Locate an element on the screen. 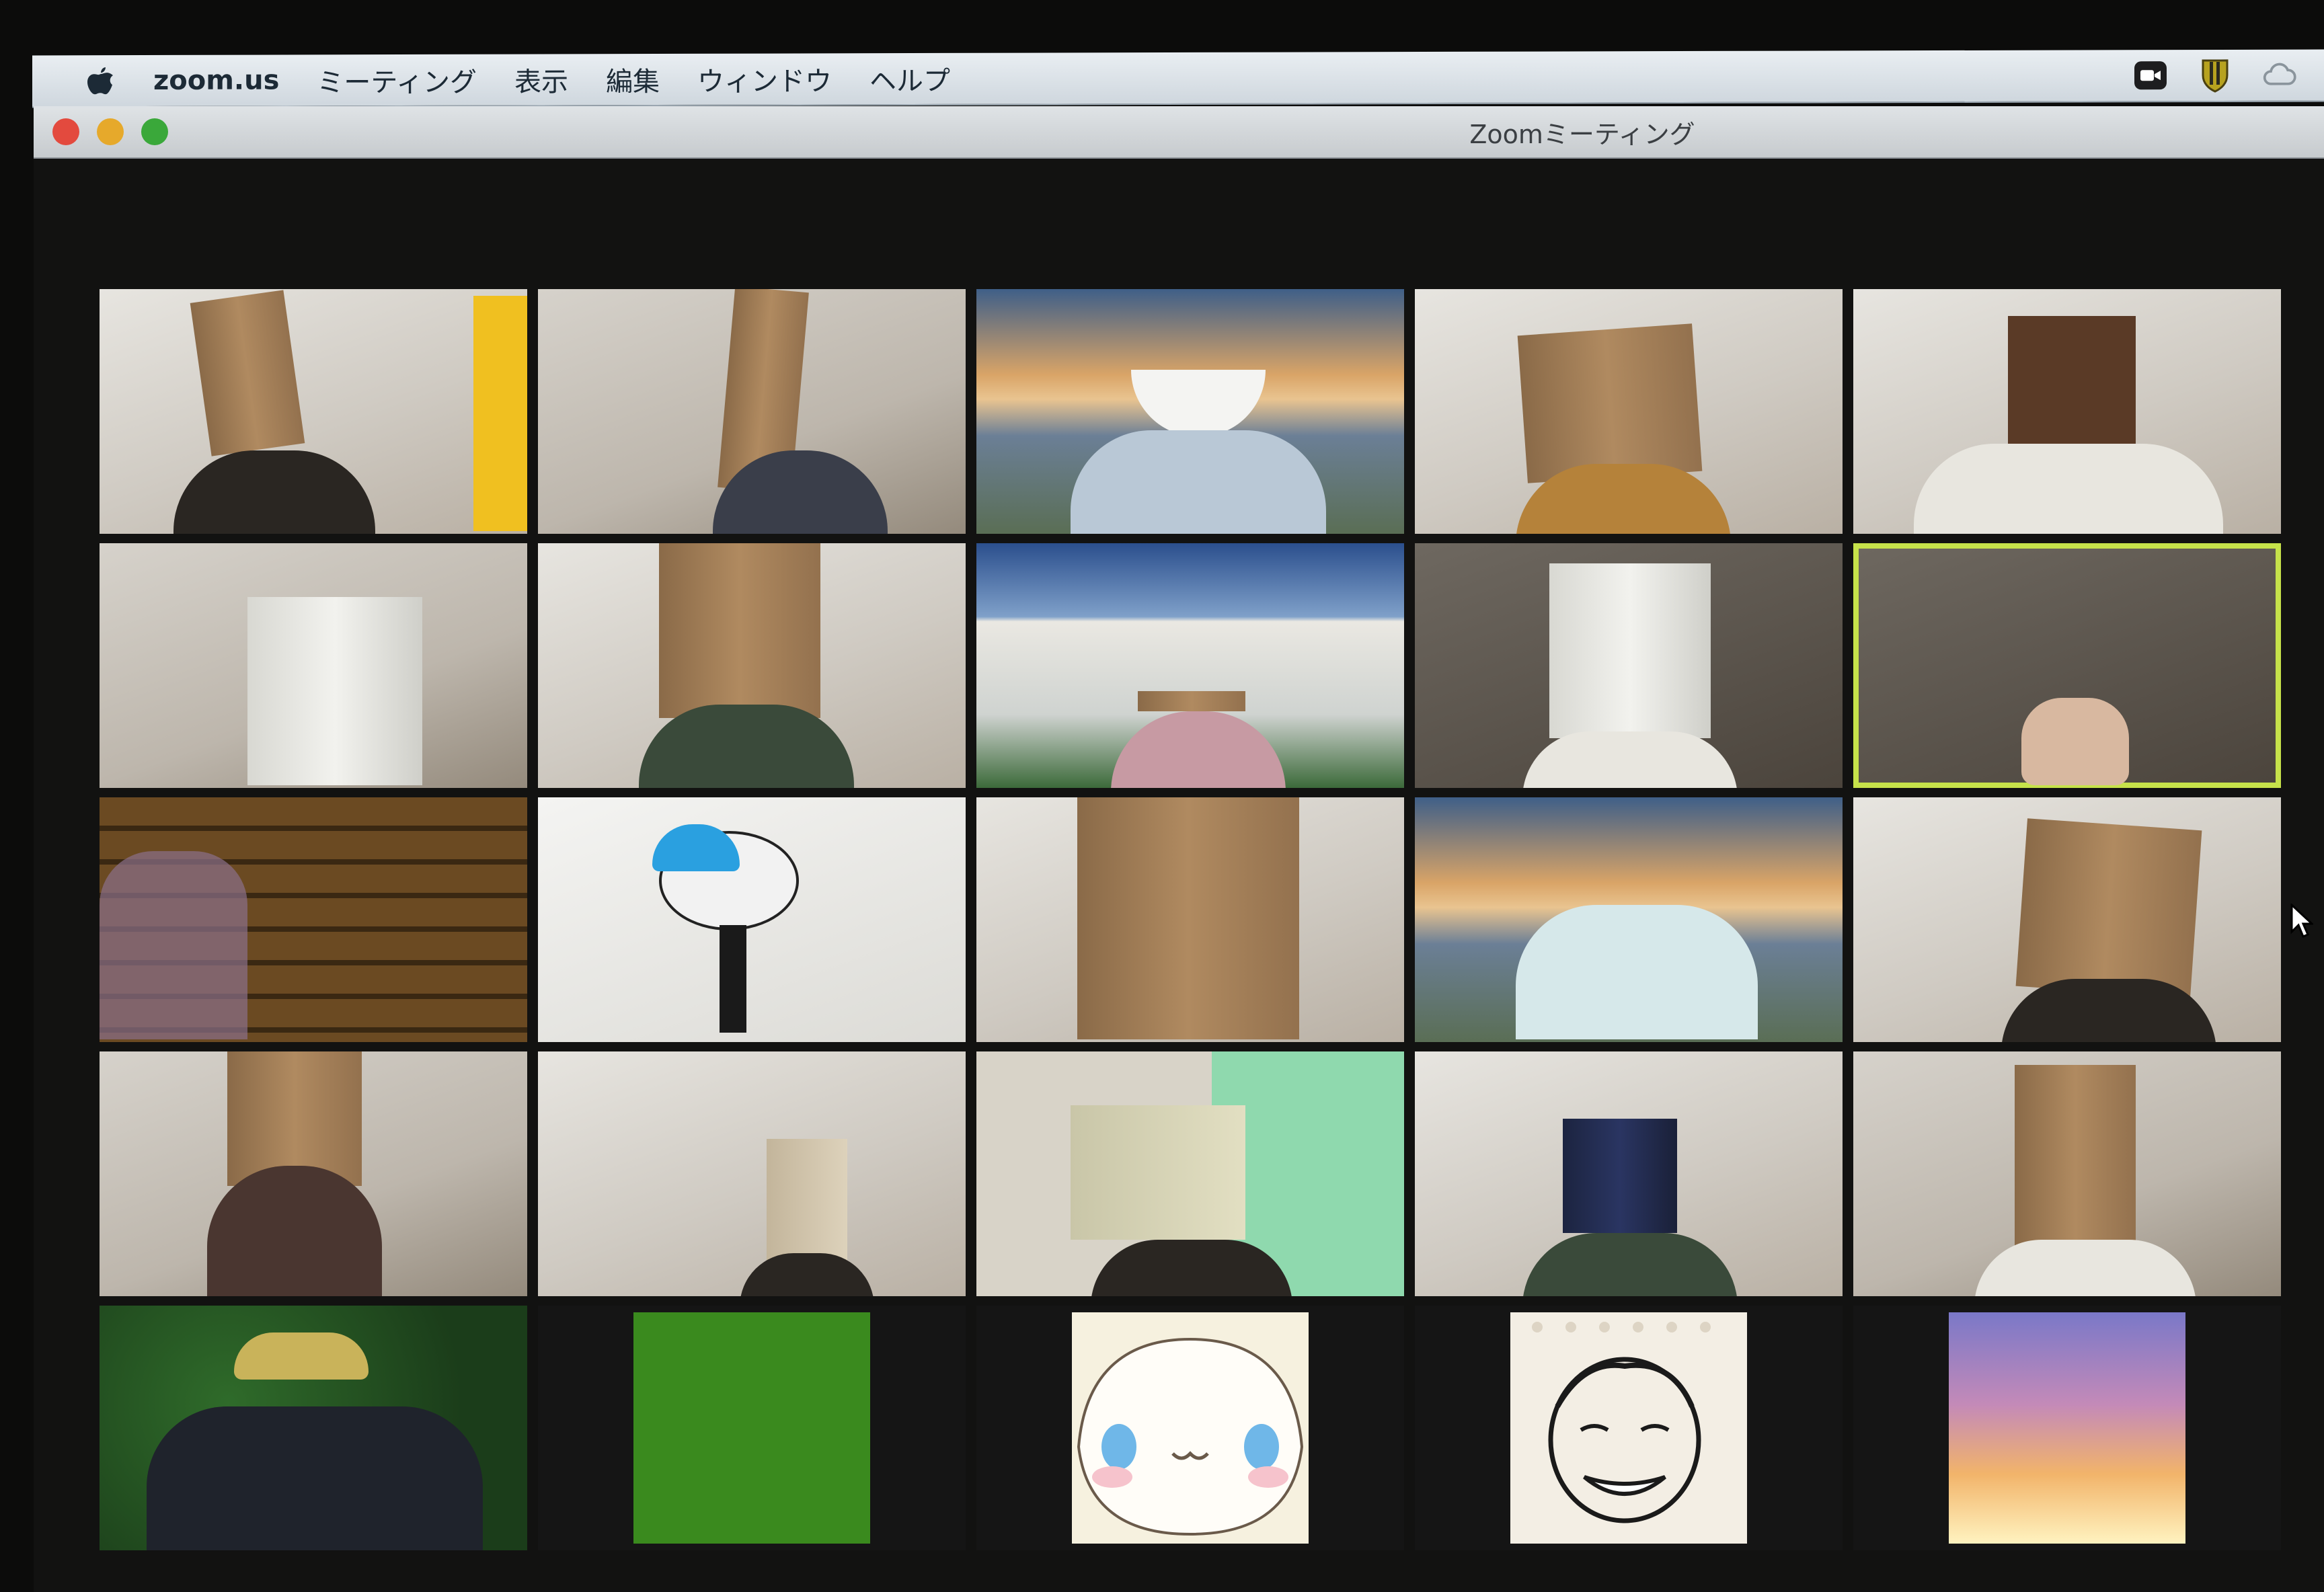 This screenshot has width=2324, height=1592. menu-help: ヘルプ is located at coordinates (909, 78).